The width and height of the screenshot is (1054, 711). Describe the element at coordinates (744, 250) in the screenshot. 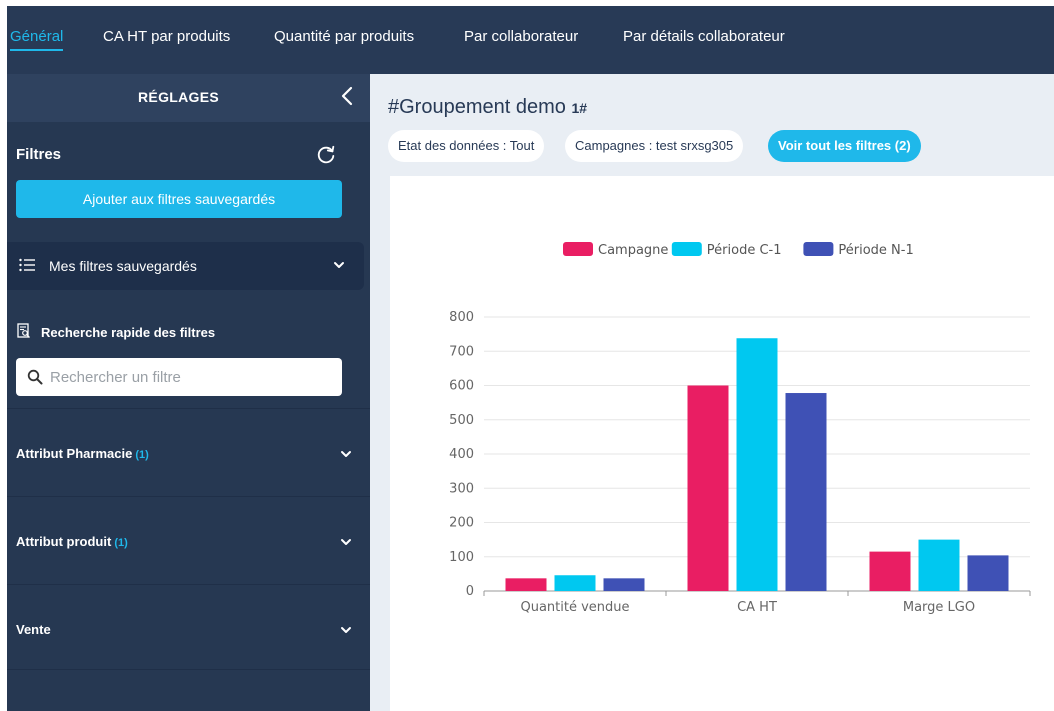

I see `legend-label: Période C-1` at that location.